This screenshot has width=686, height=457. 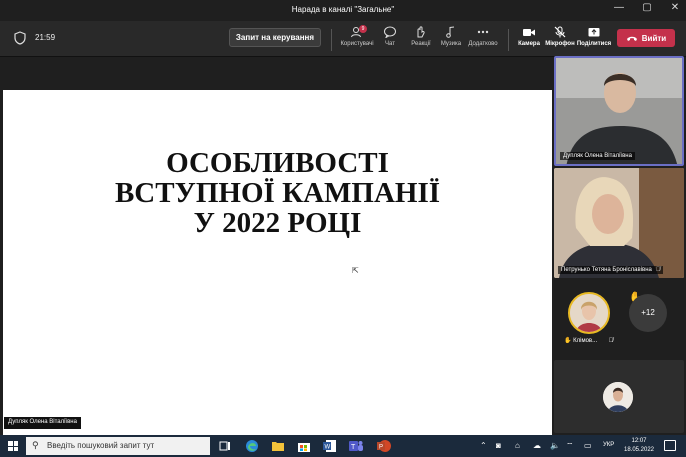 What do you see at coordinates (631, 38) in the screenshot?
I see `hang-up-icon` at bounding box center [631, 38].